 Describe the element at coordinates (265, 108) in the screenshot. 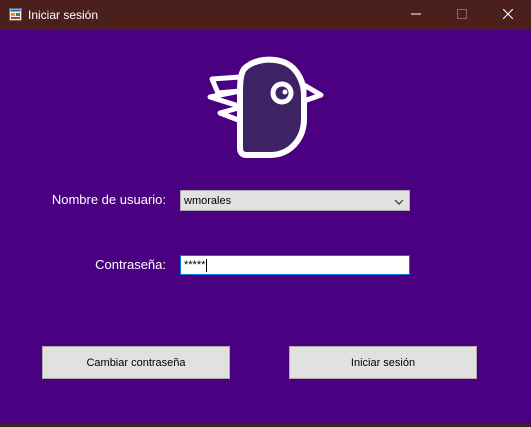

I see `bird-logo-icon` at that location.